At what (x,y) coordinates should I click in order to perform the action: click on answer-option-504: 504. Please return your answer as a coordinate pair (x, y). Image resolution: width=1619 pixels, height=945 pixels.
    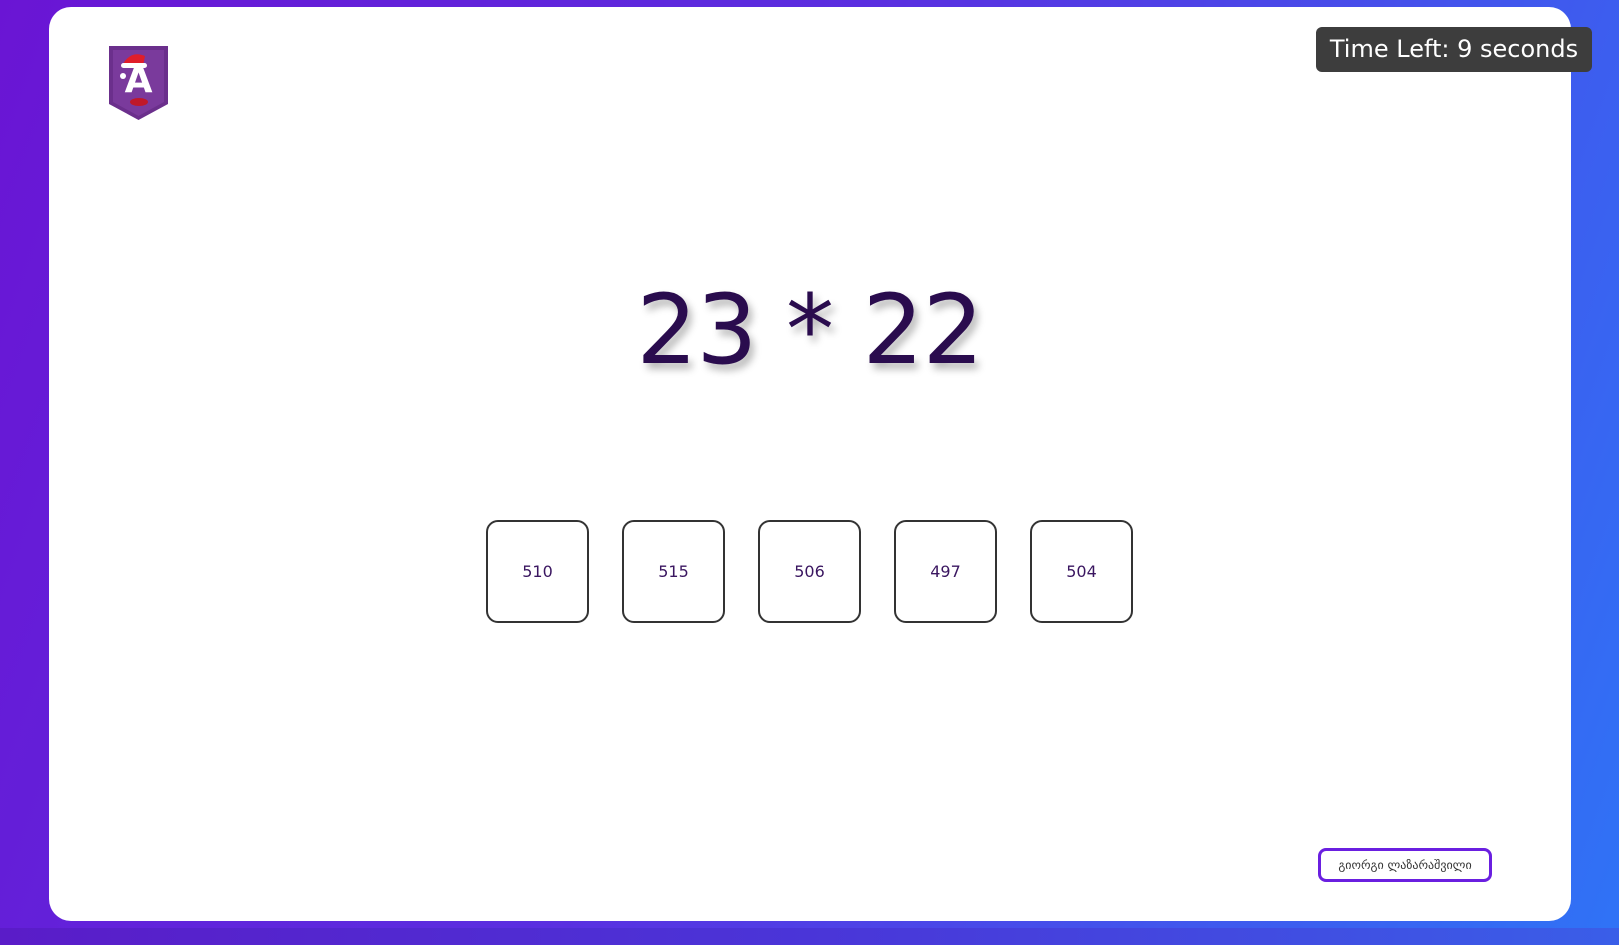
    Looking at the image, I should click on (1081, 571).